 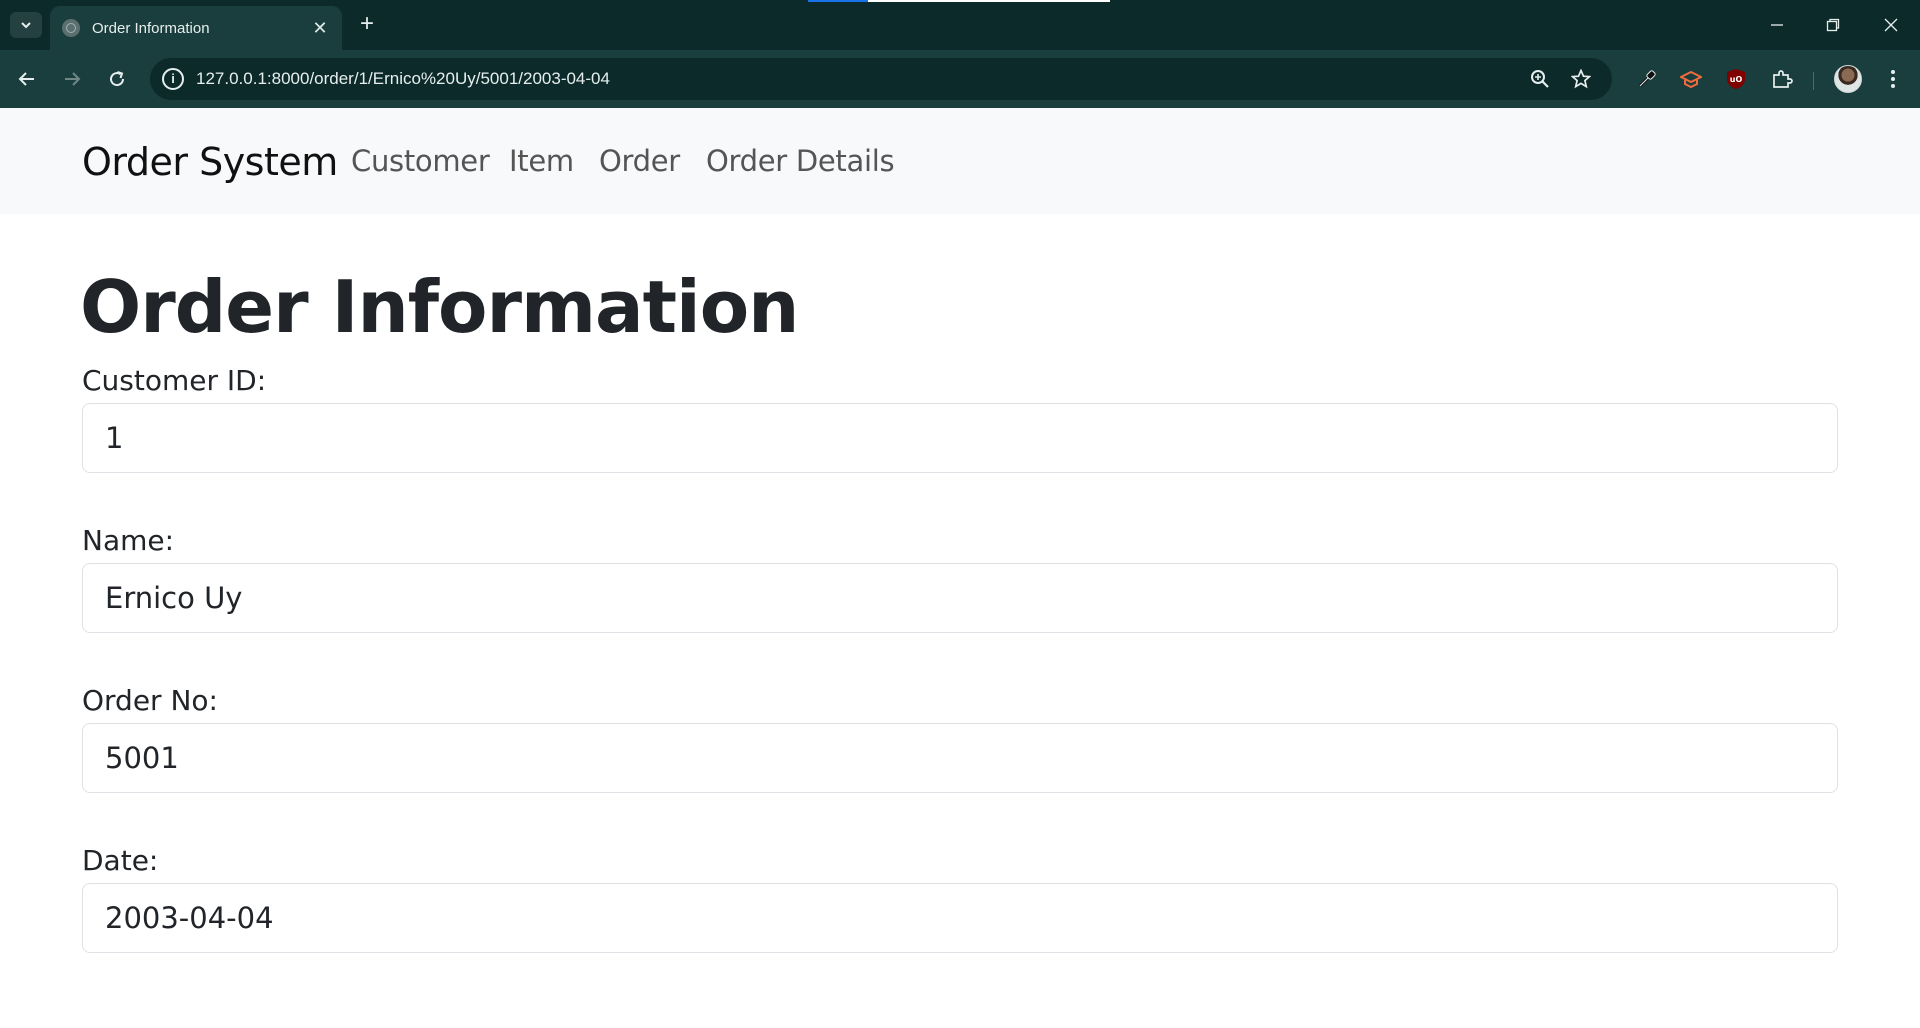 I want to click on browser-titlebar: Order Information ✕ +, so click(x=960, y=25).